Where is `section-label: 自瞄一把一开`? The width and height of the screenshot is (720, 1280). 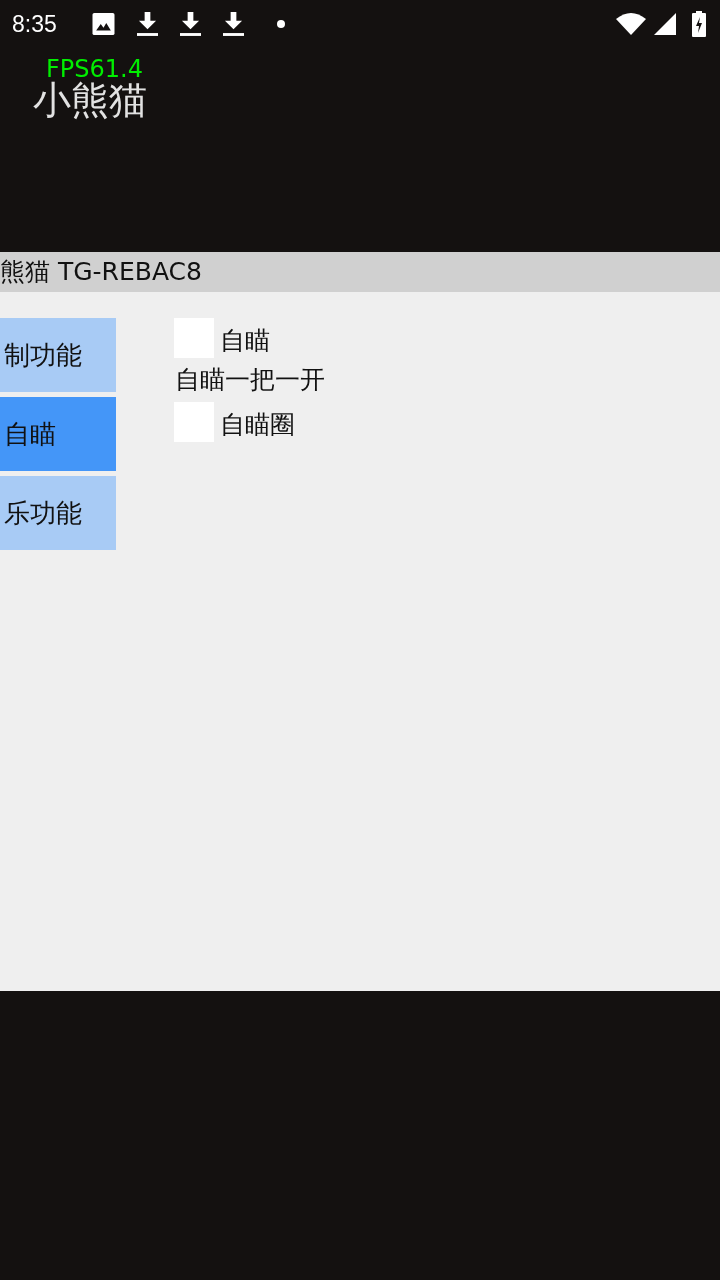
section-label: 自瞄一把一开 is located at coordinates (249, 380).